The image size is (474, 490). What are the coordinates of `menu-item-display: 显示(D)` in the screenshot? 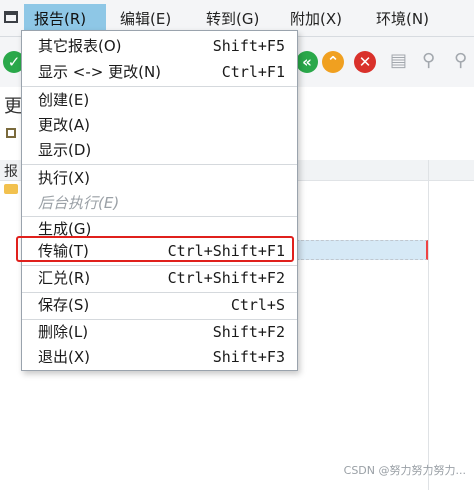 It's located at (159, 150).